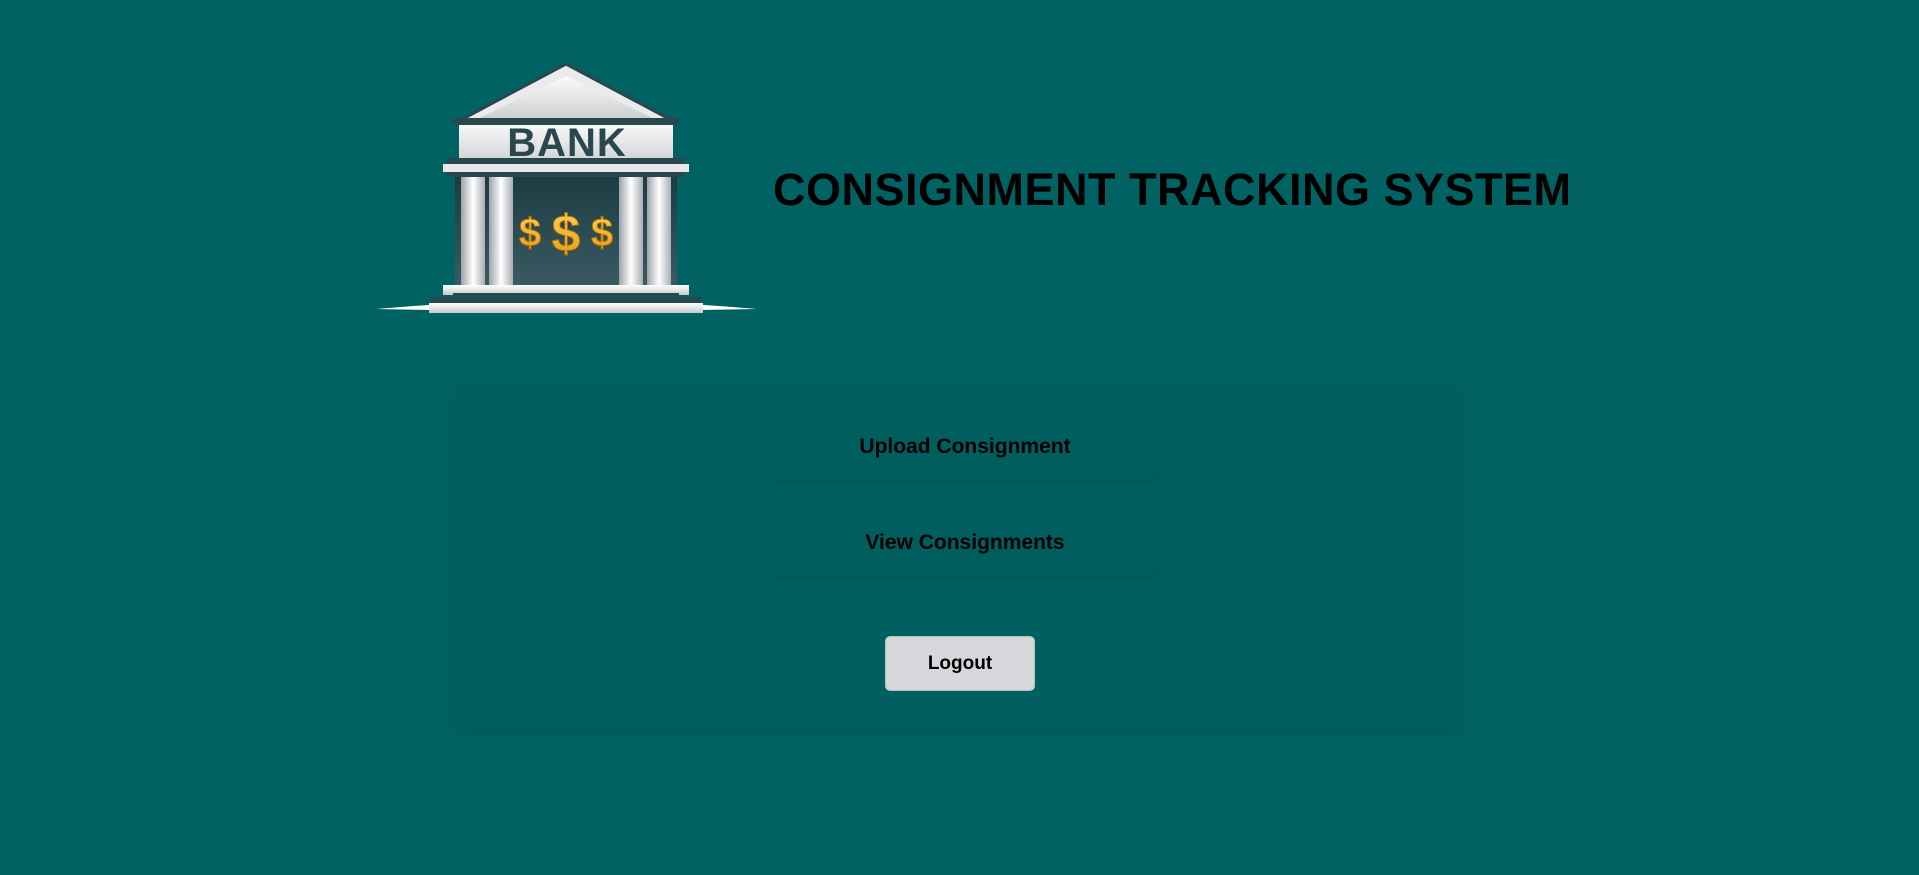  I want to click on logout-button: Logout, so click(960, 663).